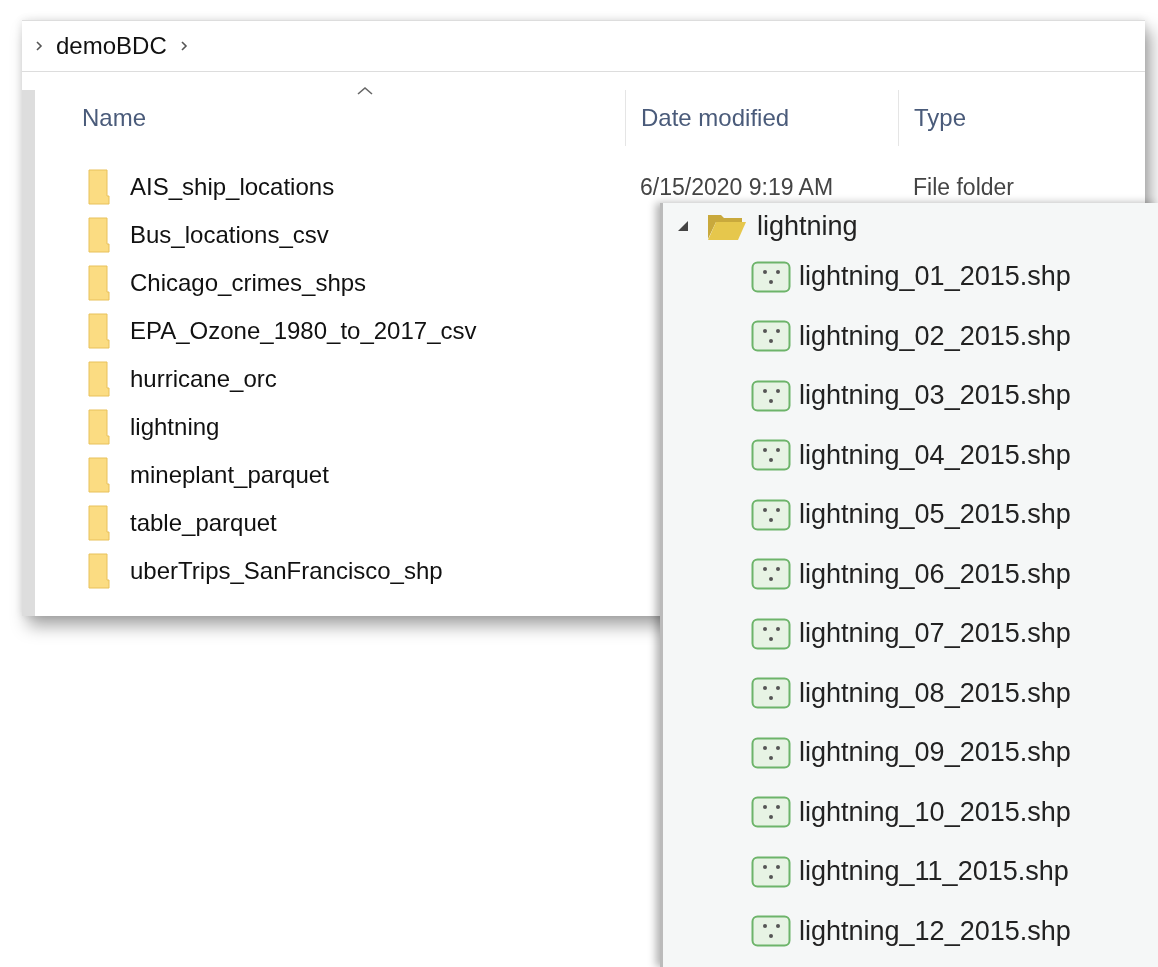 Image resolution: width=1158 pixels, height=967 pixels. Describe the element at coordinates (248, 283) in the screenshot. I see `folder-name: Chicago_crimes_shps` at that location.